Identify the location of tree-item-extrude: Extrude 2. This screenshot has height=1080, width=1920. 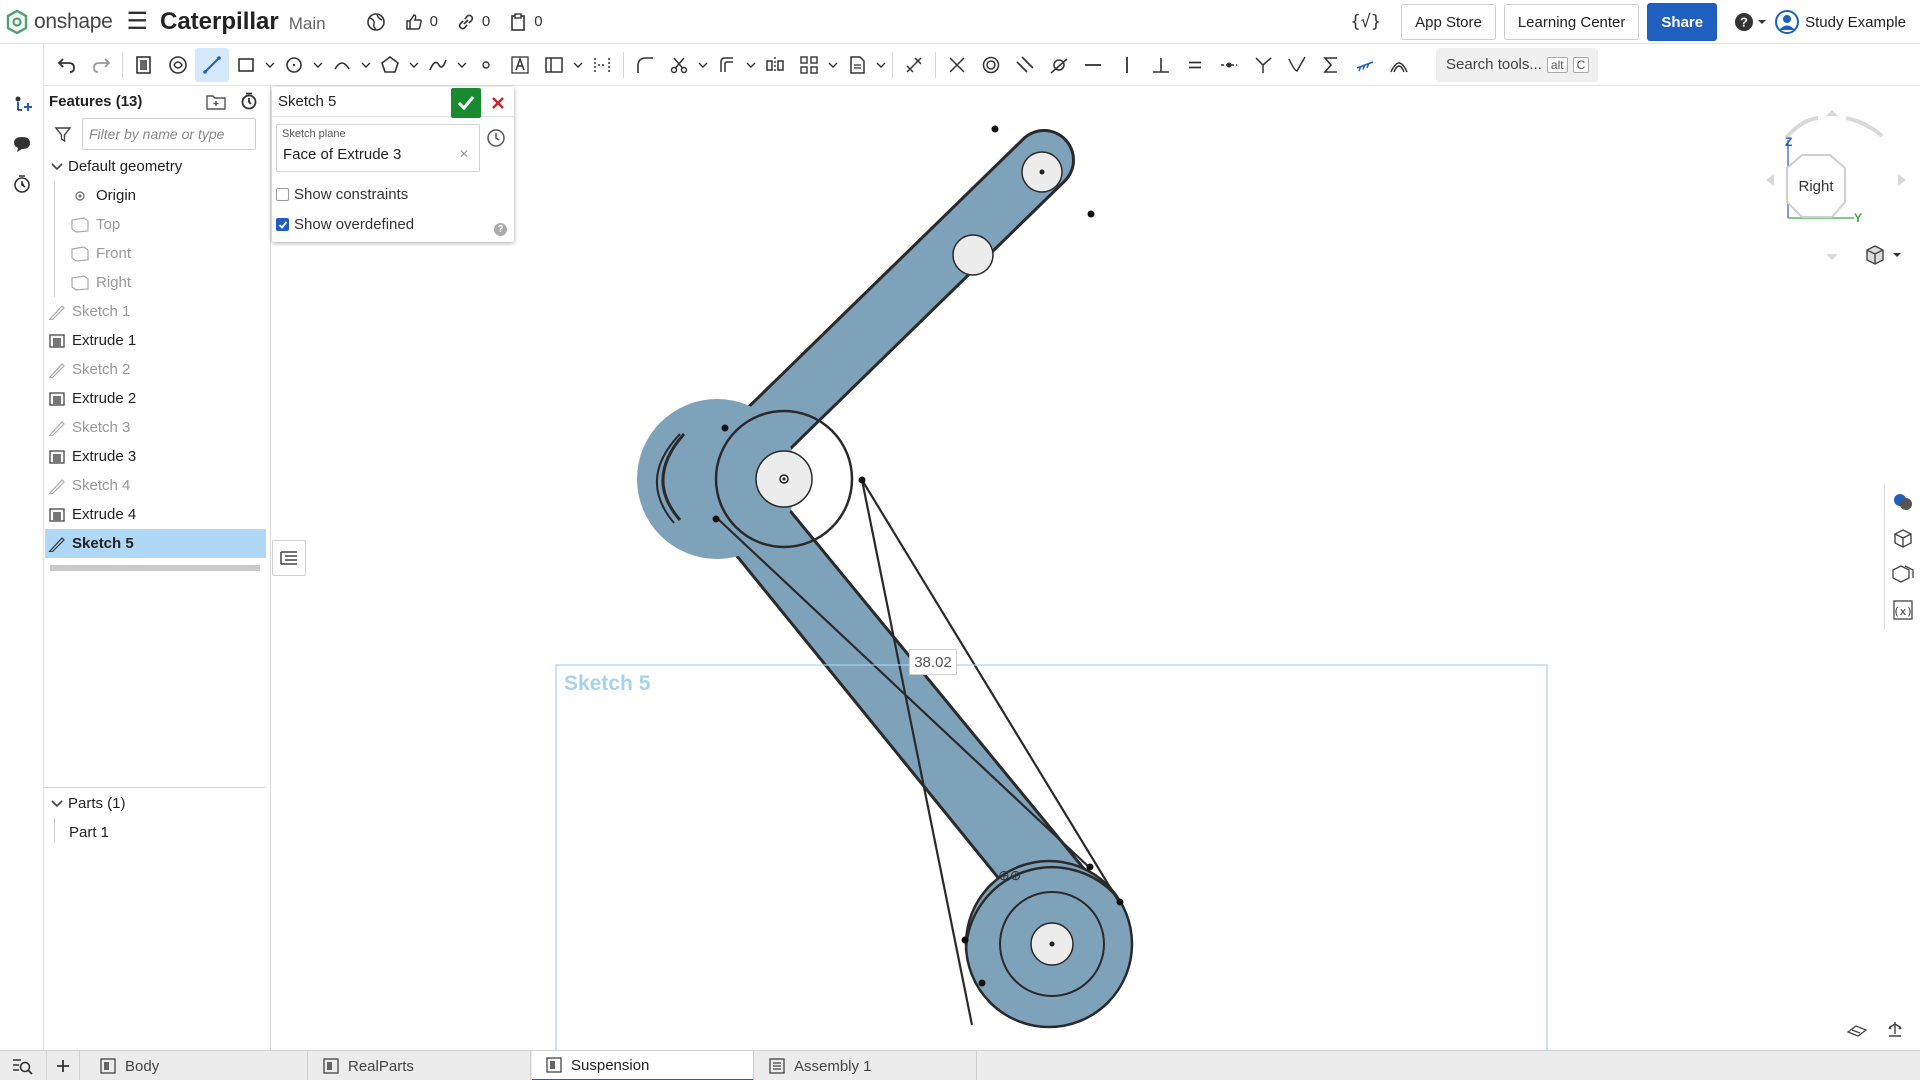
(157, 398).